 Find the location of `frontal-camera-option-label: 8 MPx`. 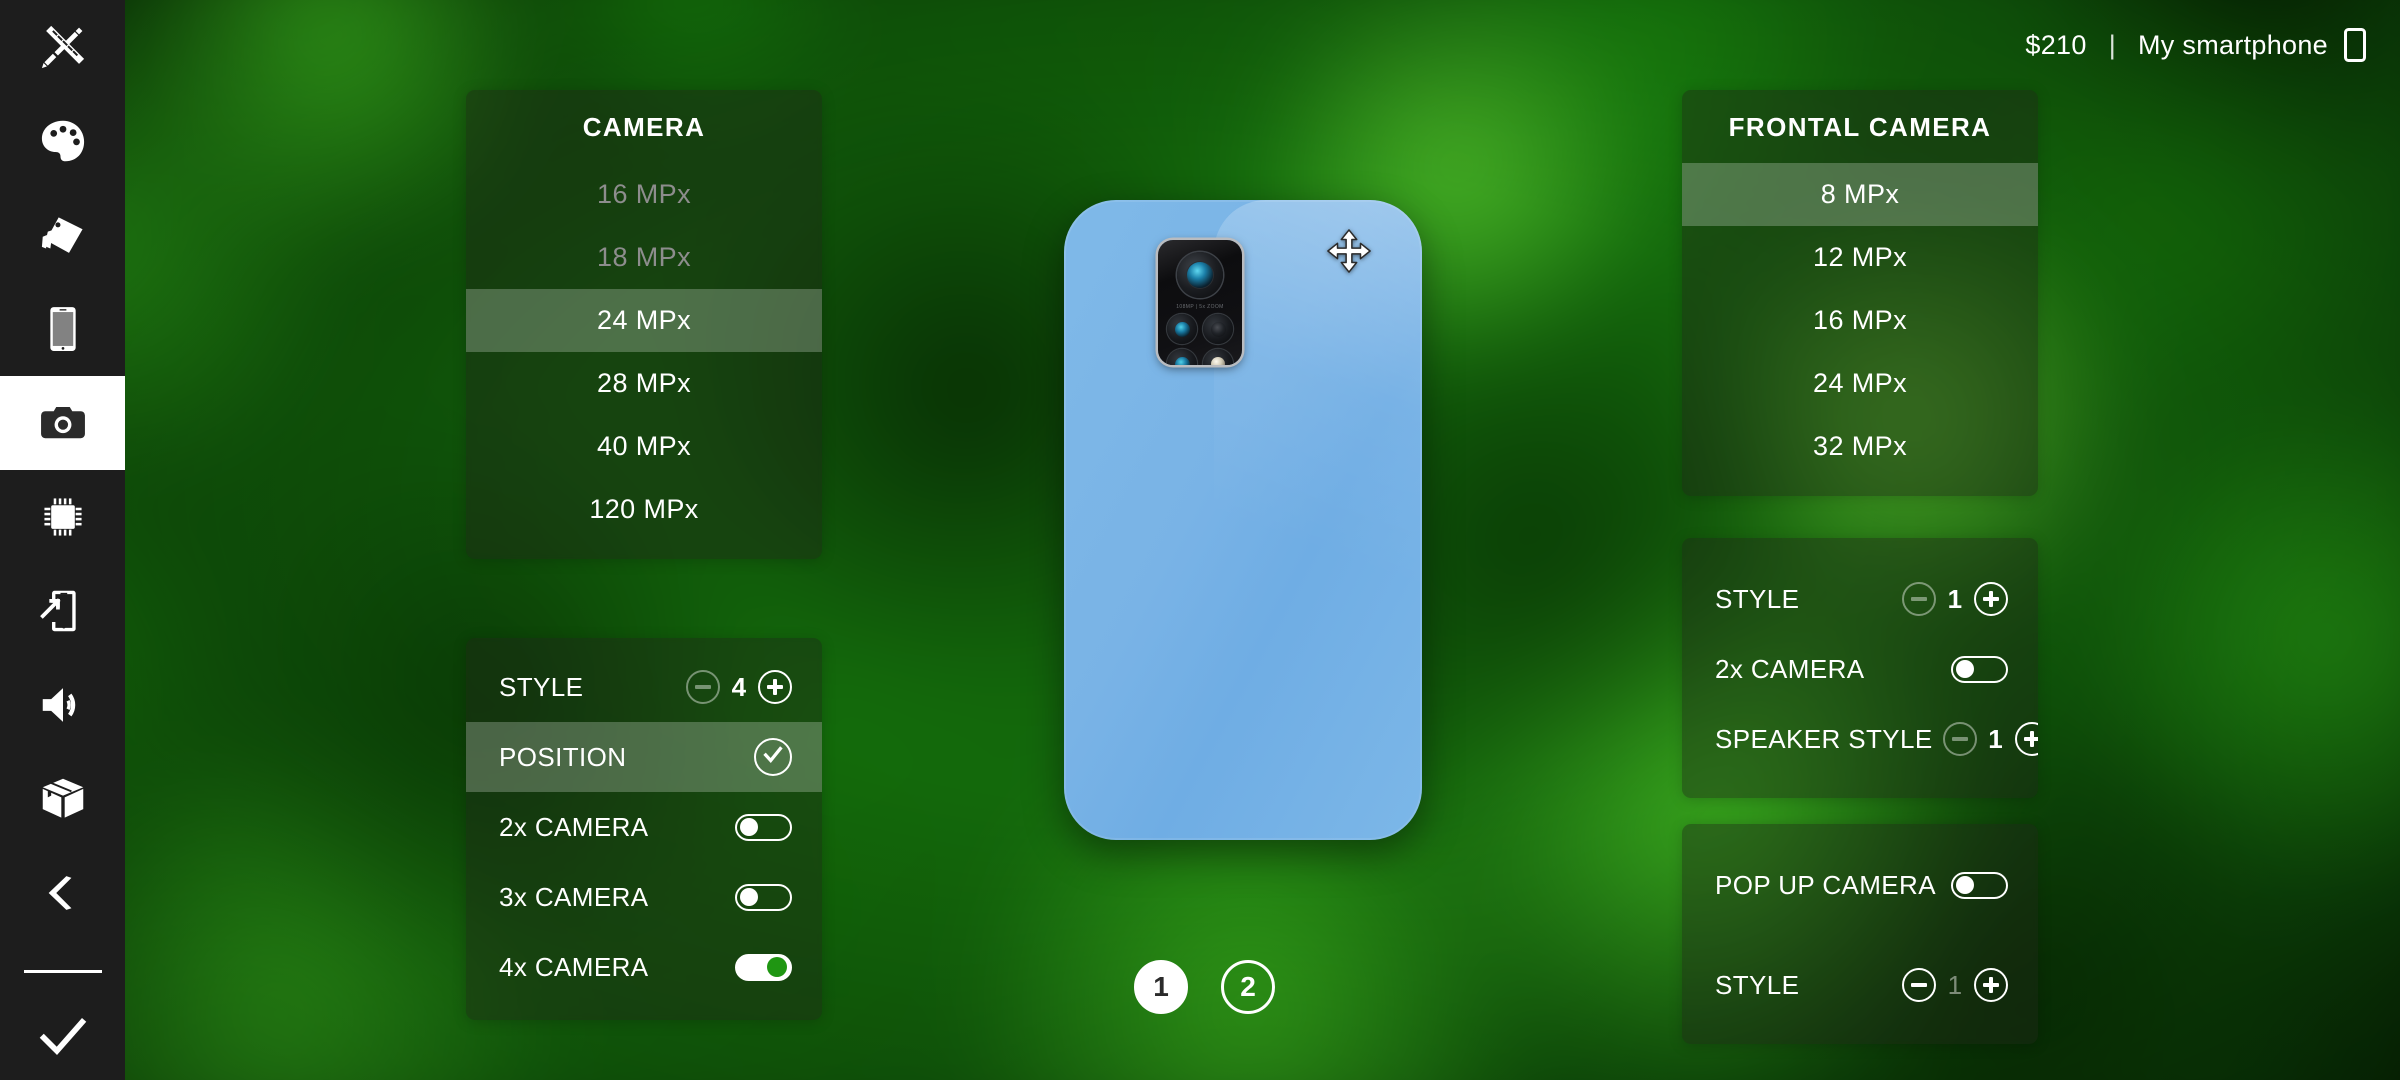

frontal-camera-option-label: 8 MPx is located at coordinates (1860, 194).